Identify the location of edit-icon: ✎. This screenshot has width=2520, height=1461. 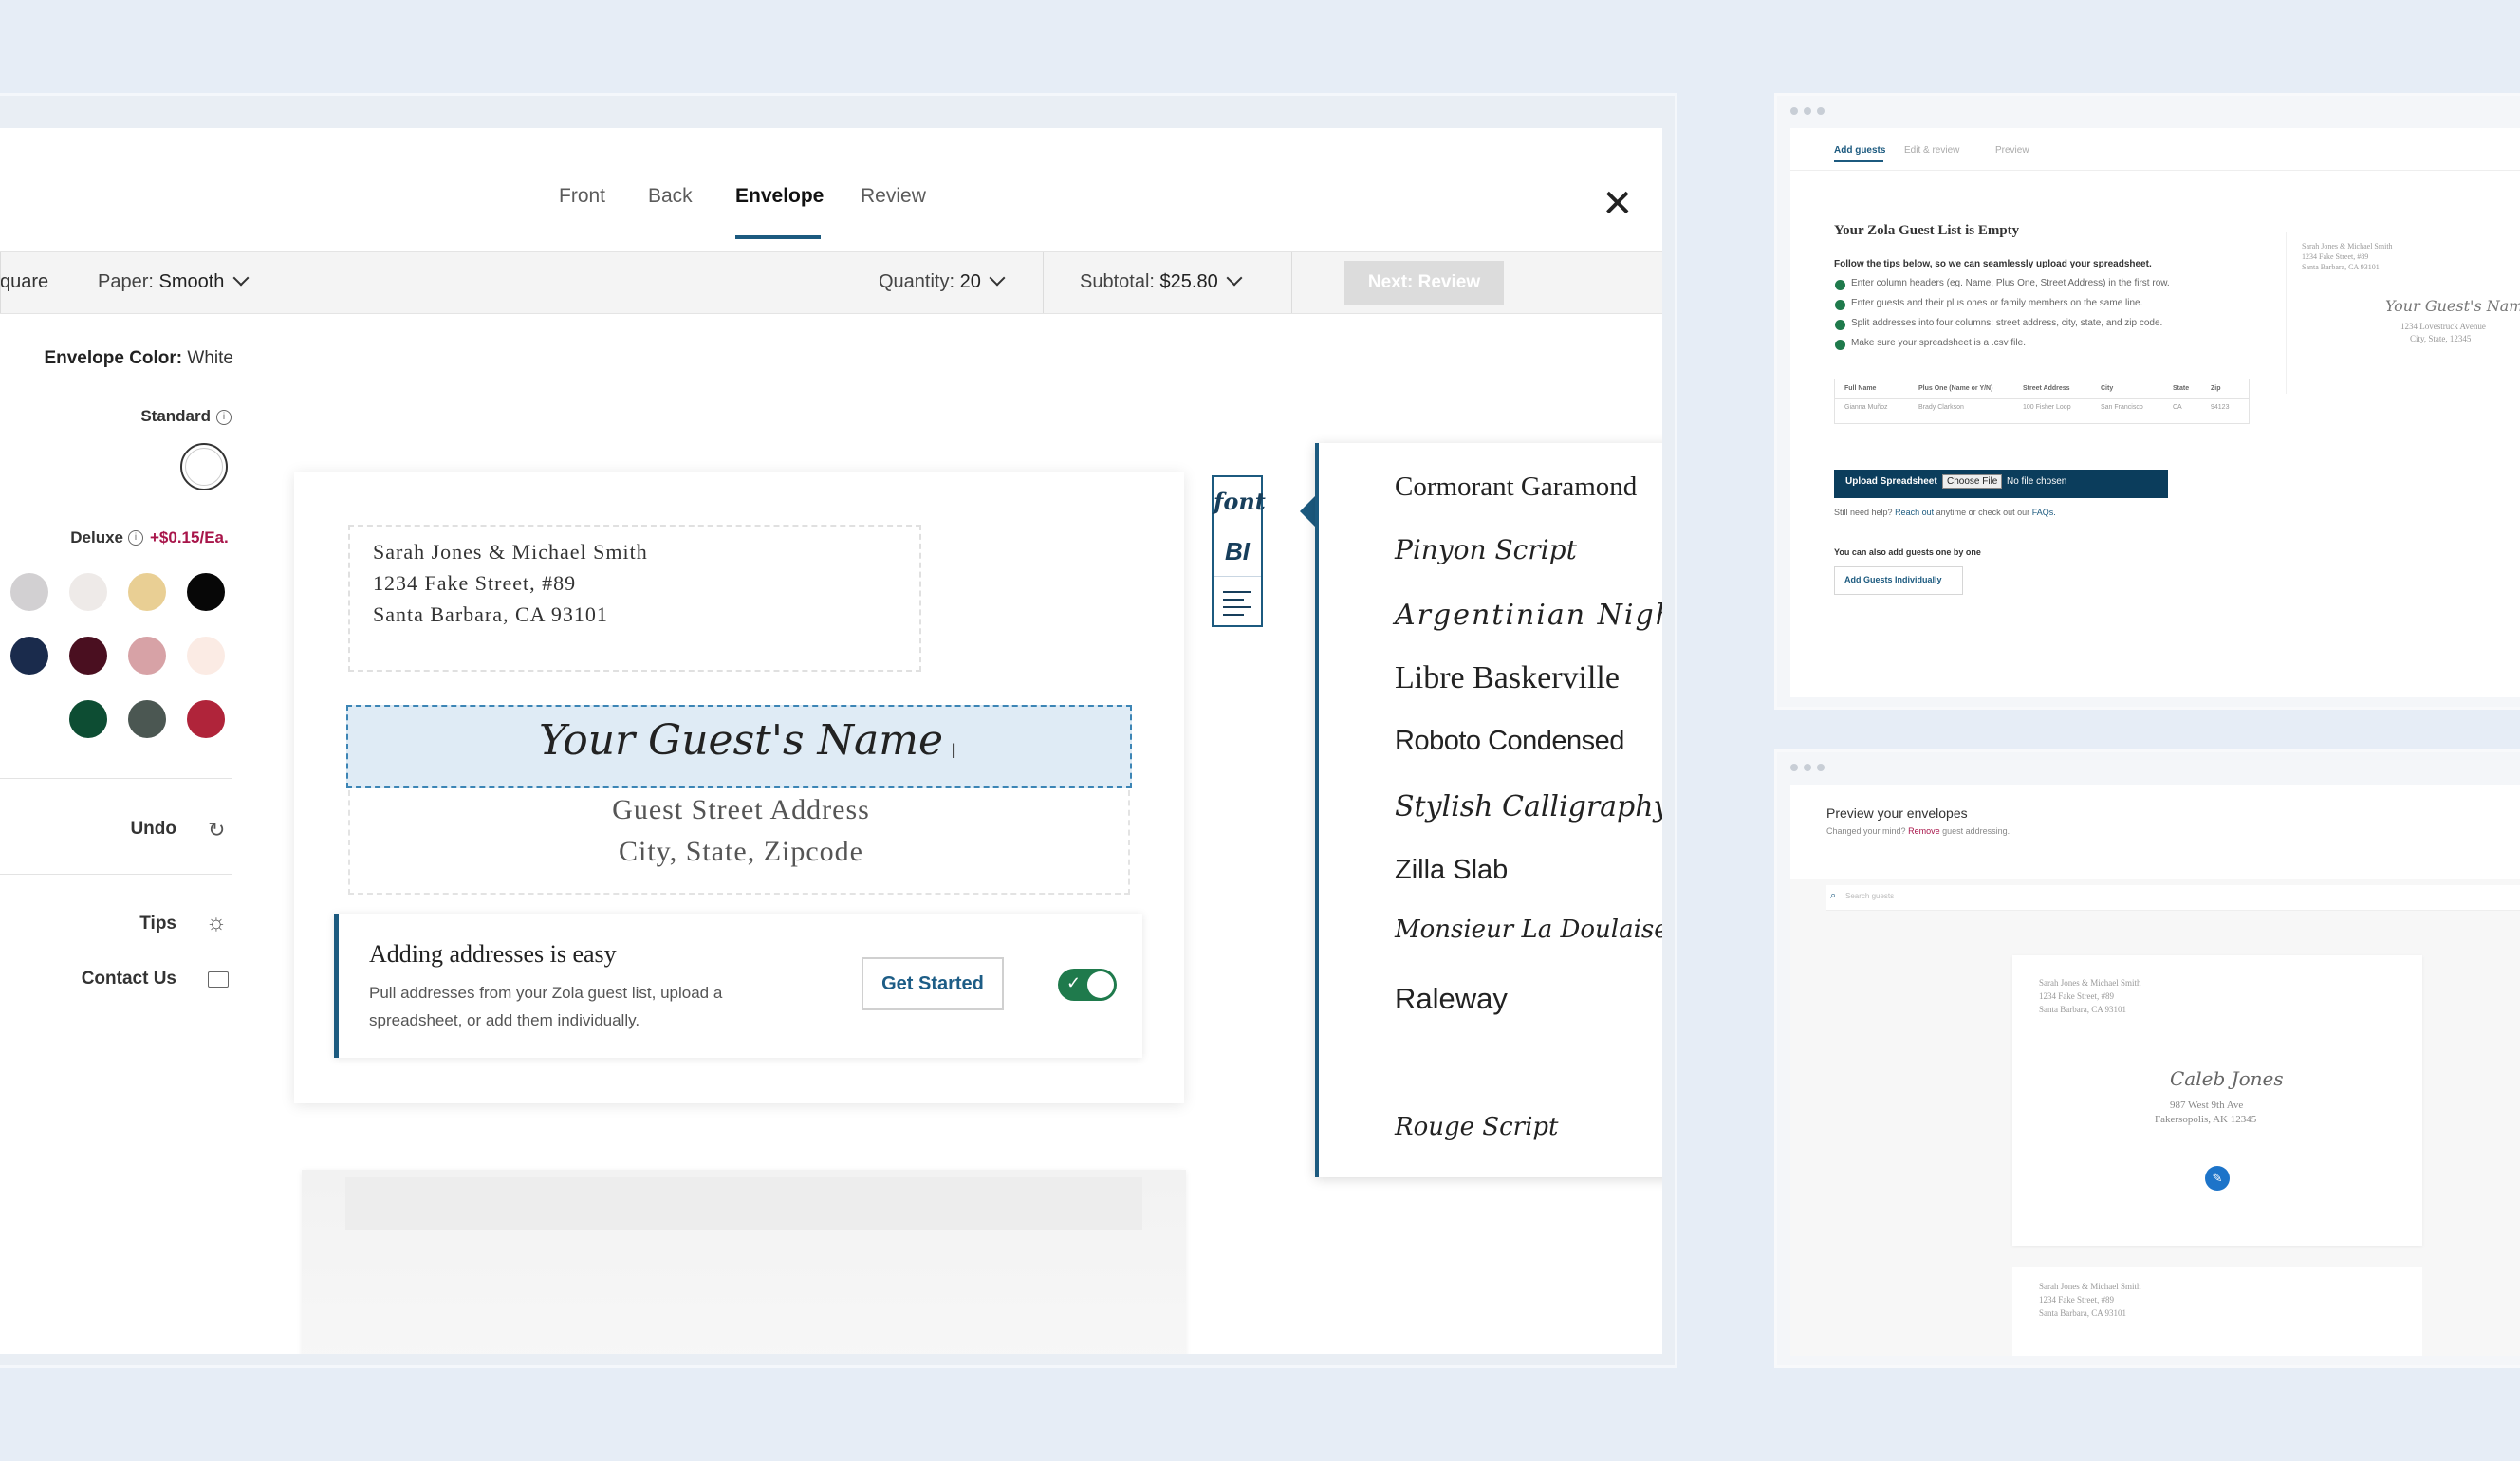
(2218, 1178).